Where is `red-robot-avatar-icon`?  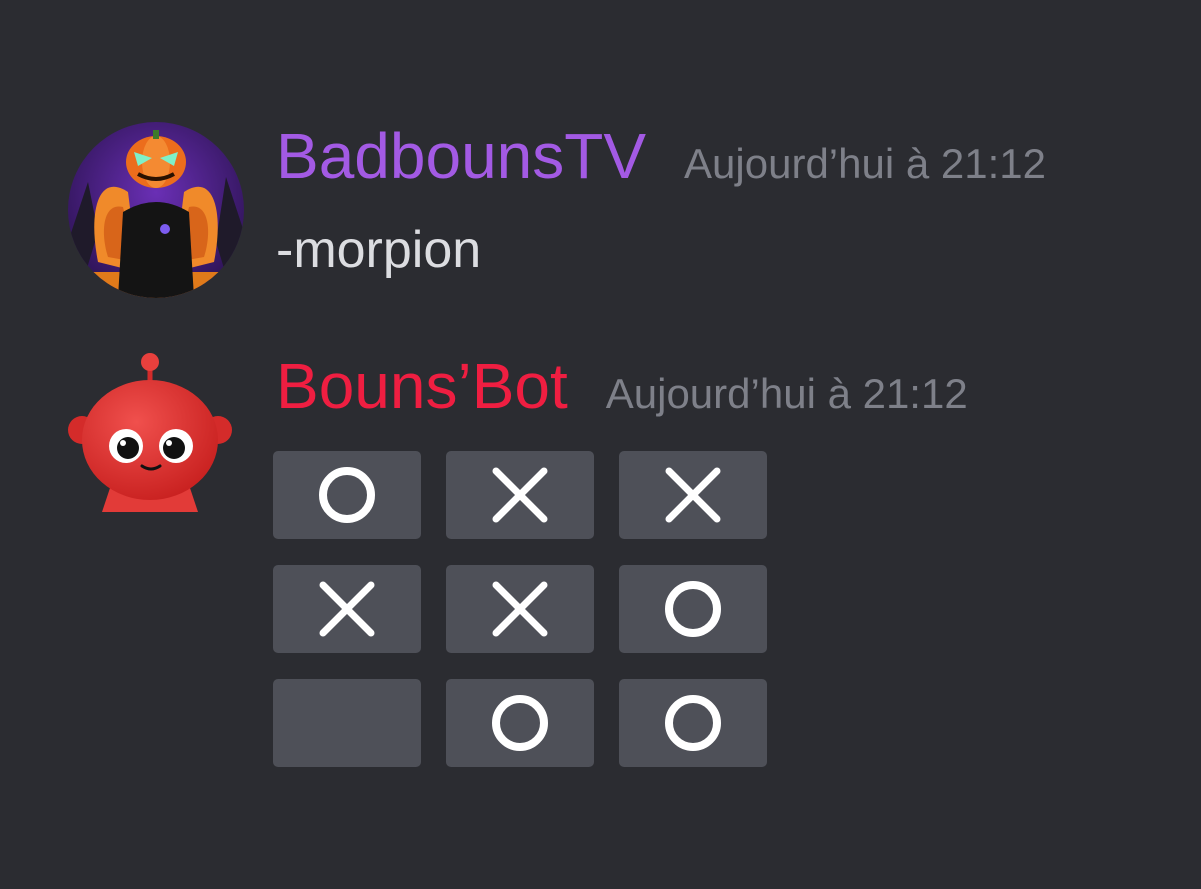
red-robot-avatar-icon is located at coordinates (150, 432).